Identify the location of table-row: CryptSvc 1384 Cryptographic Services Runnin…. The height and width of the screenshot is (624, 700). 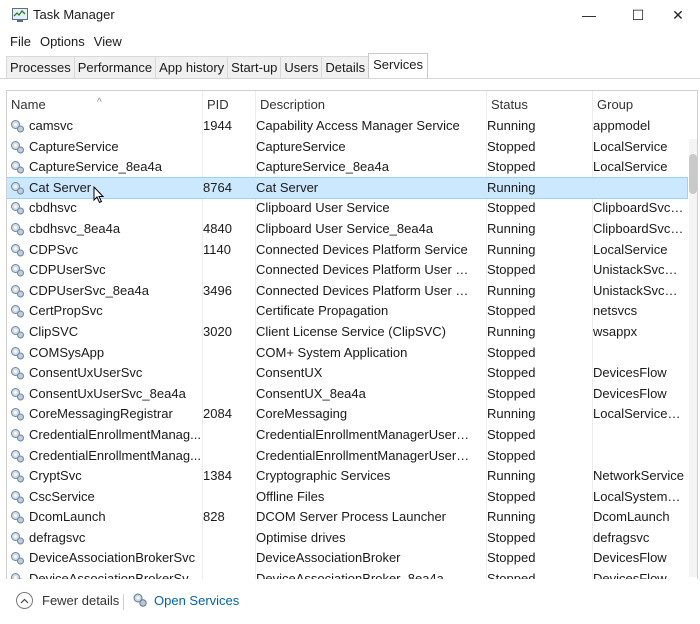
(347, 476).